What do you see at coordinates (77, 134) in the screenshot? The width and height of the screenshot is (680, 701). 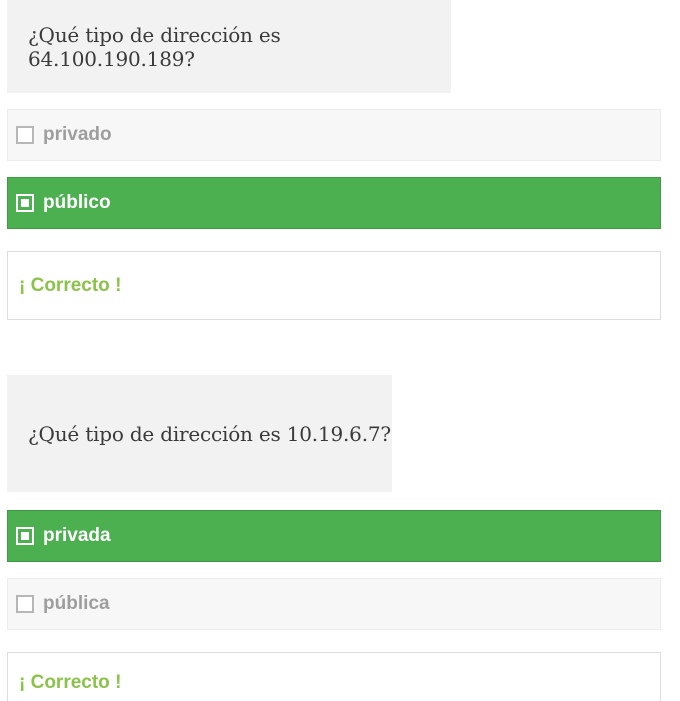 I see `option-label: privado` at bounding box center [77, 134].